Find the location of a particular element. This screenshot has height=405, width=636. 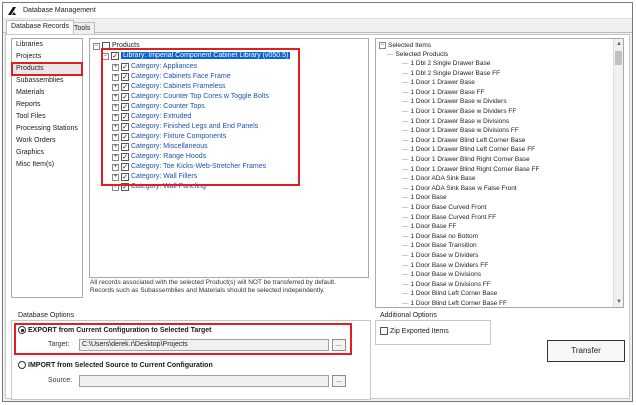

selected-product-item: —1 Door Base w Dividers FF is located at coordinates (445, 265).